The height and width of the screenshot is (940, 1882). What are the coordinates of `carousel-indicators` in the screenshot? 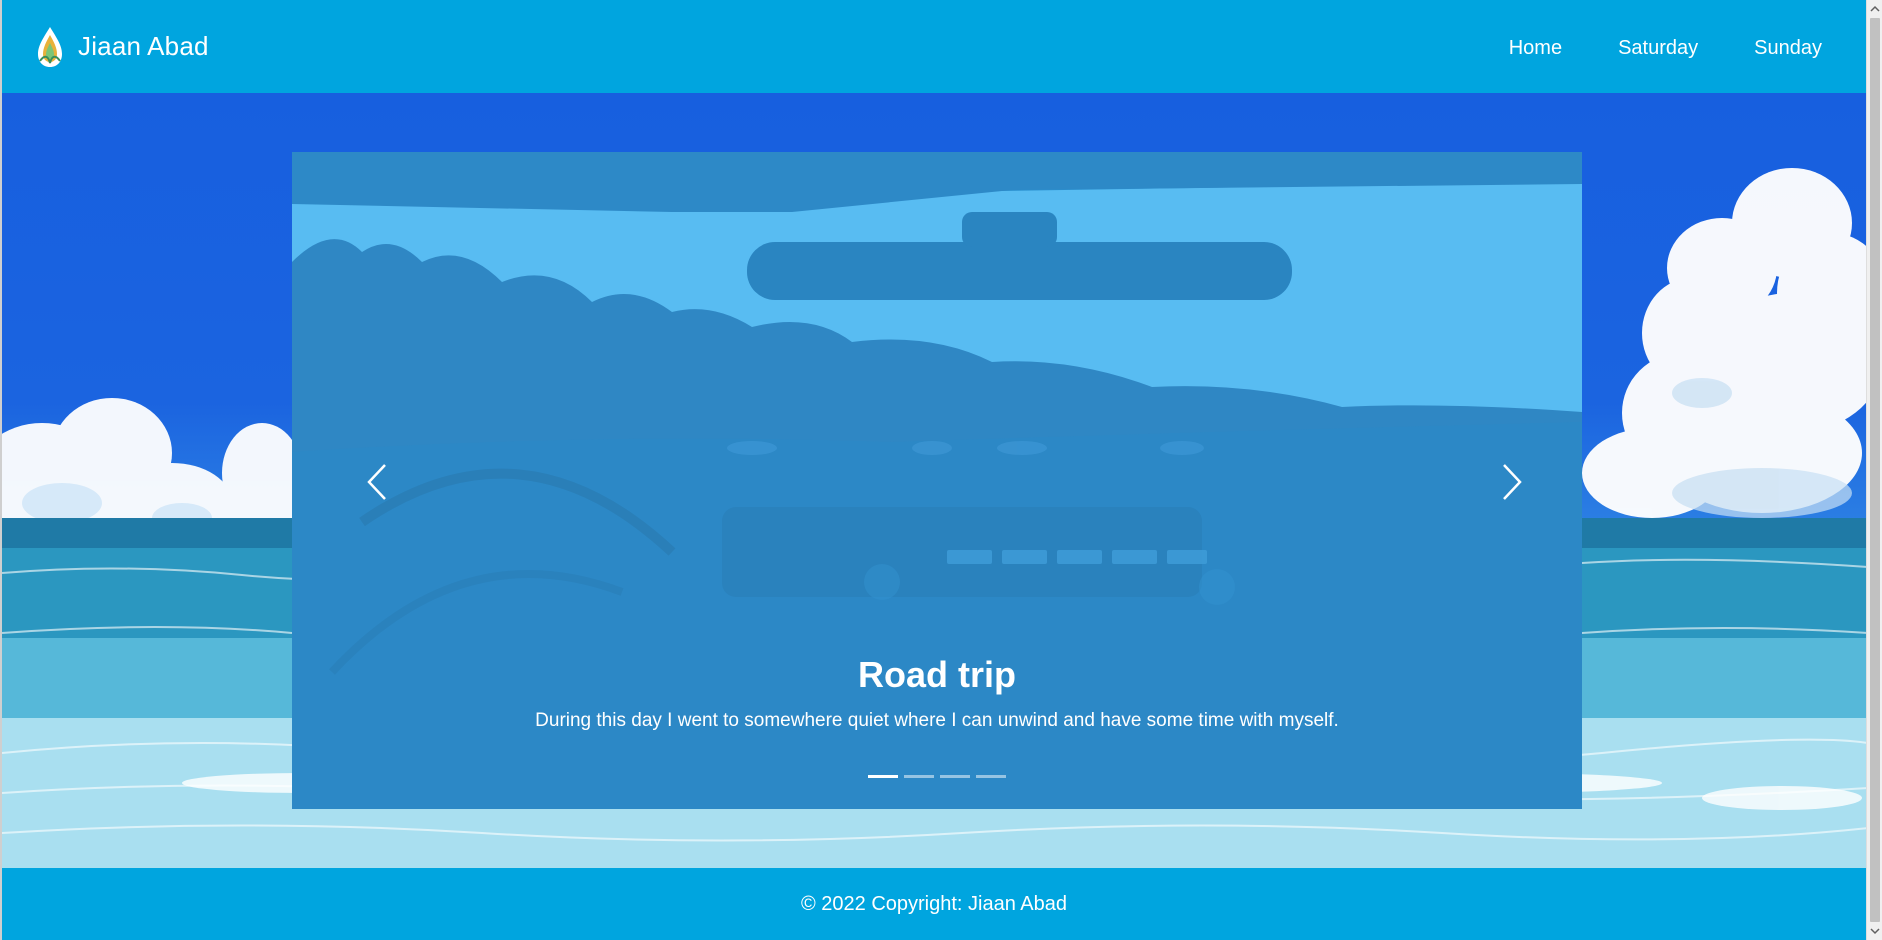 It's located at (937, 776).